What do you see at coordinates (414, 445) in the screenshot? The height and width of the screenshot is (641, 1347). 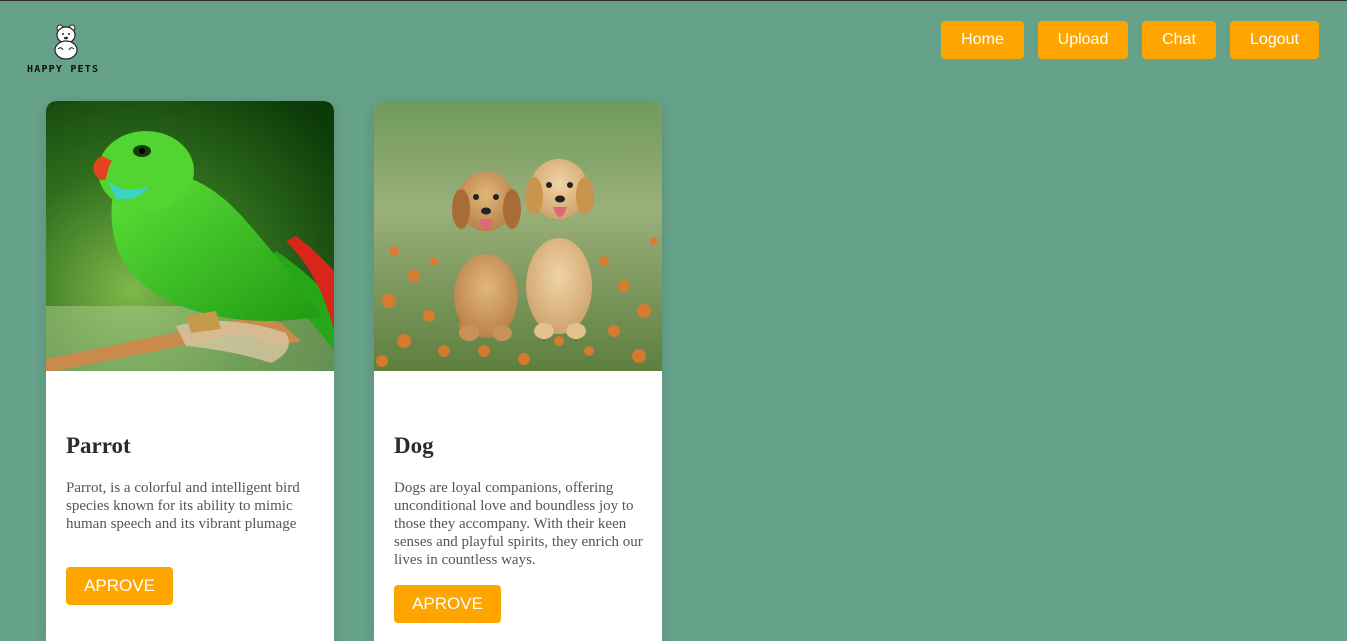 I see `card-title: Dog` at bounding box center [414, 445].